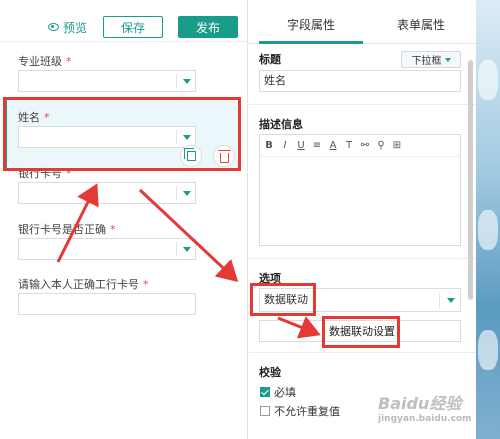 The image size is (500, 439). Describe the element at coordinates (420, 403) in the screenshot. I see `watermark-text: Baidu经验` at that location.